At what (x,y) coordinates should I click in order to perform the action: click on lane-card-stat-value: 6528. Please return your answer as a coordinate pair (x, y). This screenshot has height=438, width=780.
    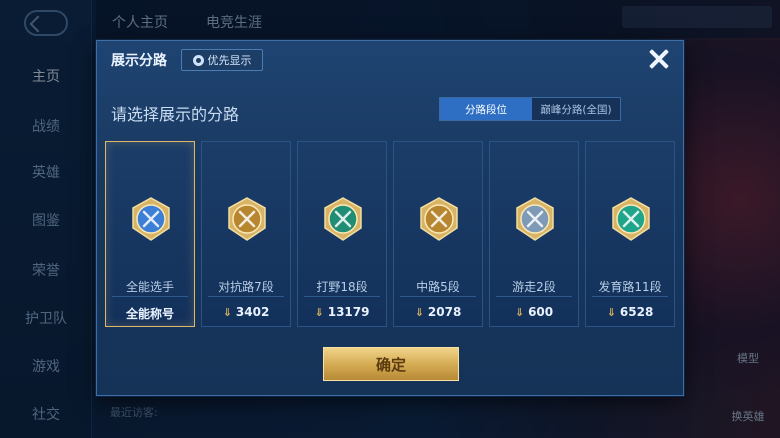
    Looking at the image, I should click on (636, 312).